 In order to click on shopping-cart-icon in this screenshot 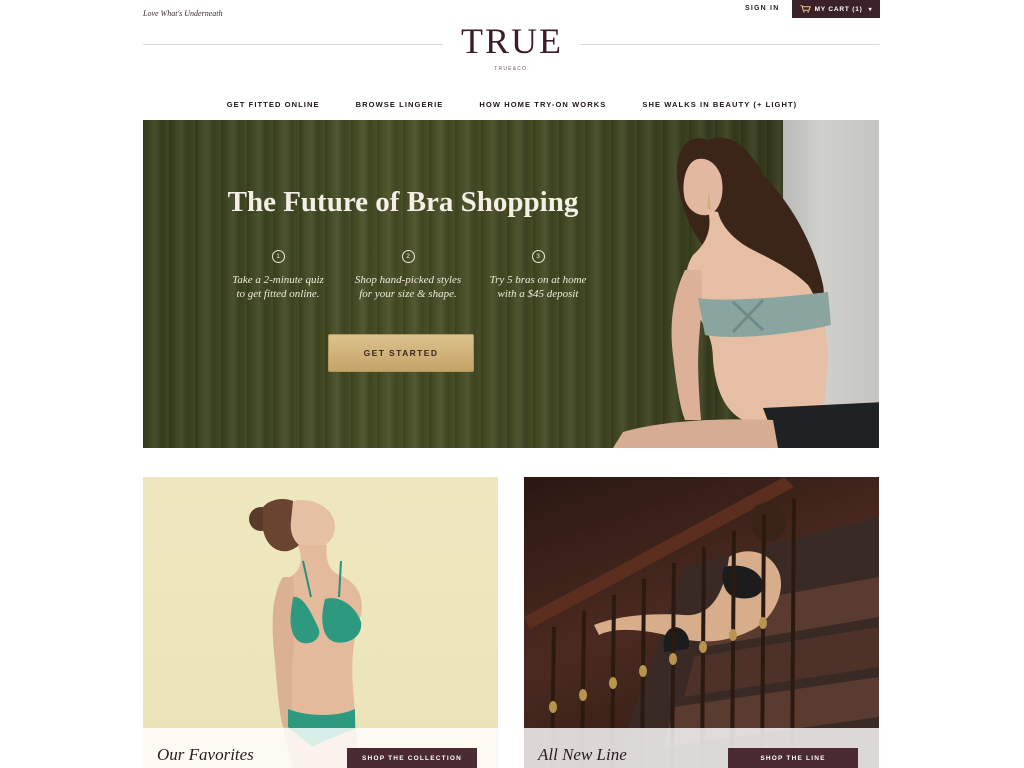, I will do `click(805, 9)`.